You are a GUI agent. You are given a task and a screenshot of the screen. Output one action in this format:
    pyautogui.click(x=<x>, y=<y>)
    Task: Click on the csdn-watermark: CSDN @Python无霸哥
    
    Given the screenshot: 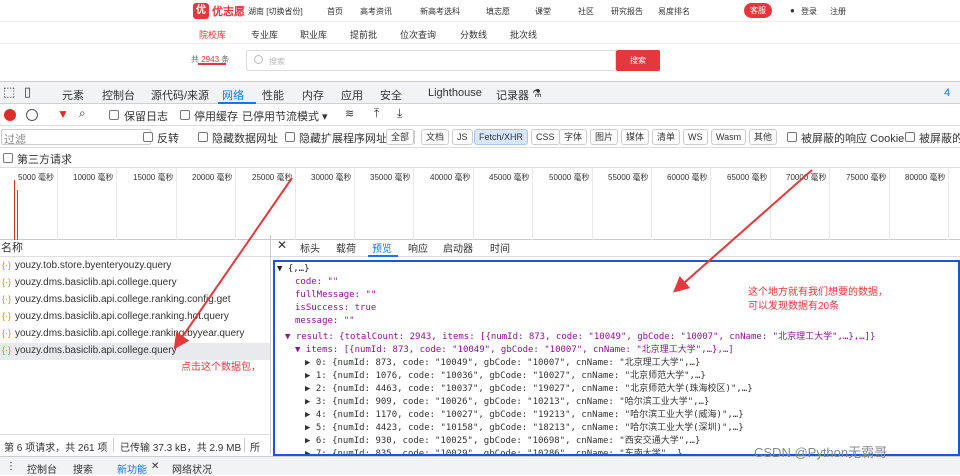 What is the action you would take?
    pyautogui.click(x=821, y=452)
    